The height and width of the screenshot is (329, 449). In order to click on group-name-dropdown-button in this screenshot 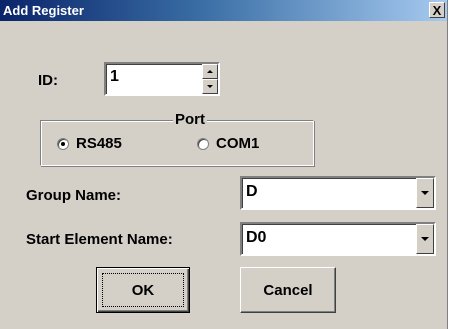, I will do `click(425, 193)`.